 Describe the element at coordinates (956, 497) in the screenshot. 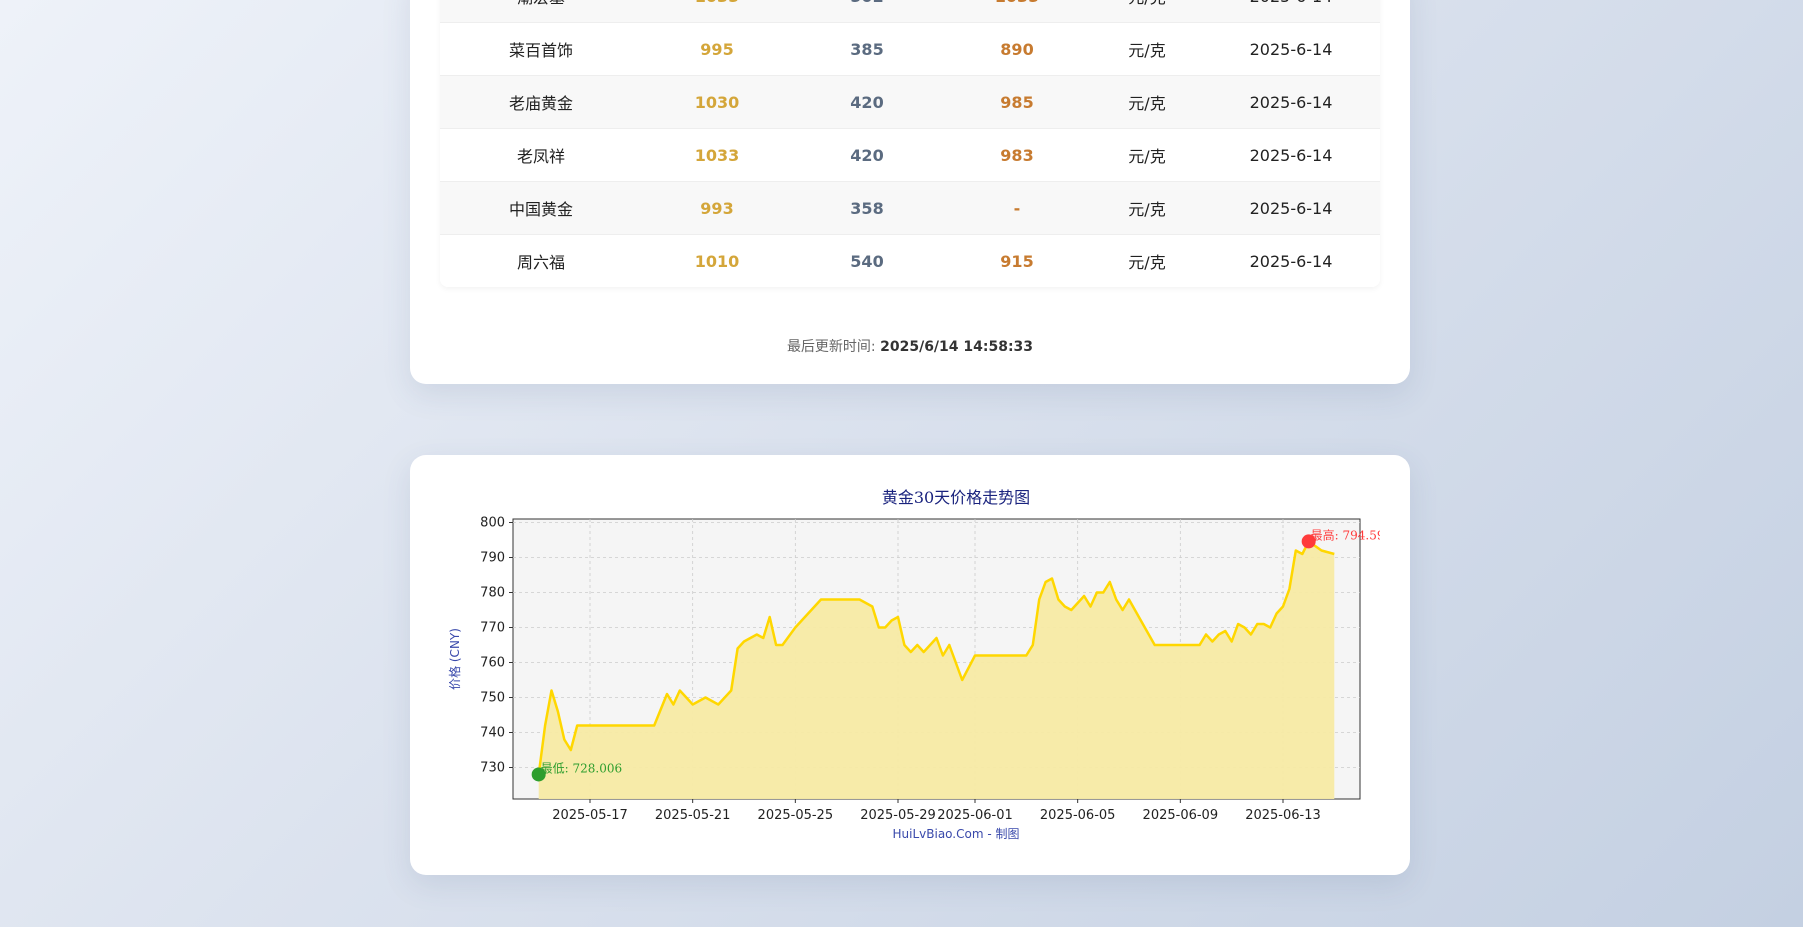

I see `chart-title: 黄金30天价格走势图` at that location.